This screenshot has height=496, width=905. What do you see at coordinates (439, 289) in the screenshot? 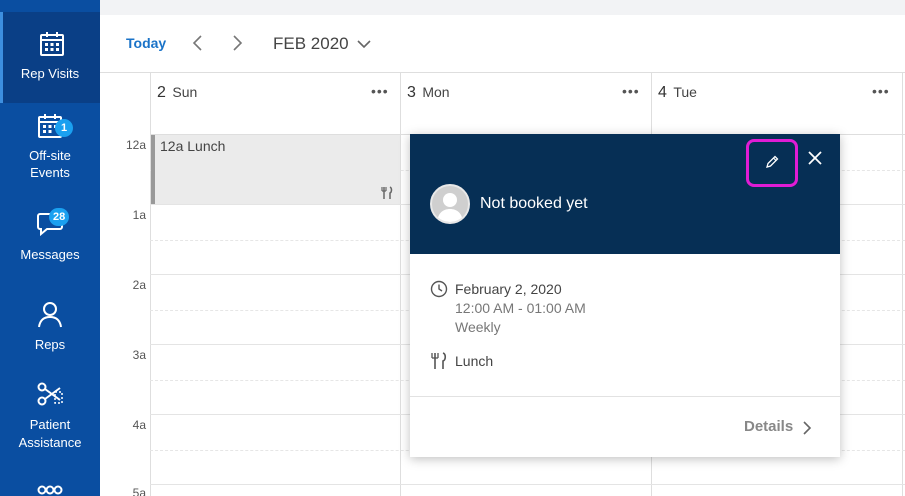
I see `clock-icon` at bounding box center [439, 289].